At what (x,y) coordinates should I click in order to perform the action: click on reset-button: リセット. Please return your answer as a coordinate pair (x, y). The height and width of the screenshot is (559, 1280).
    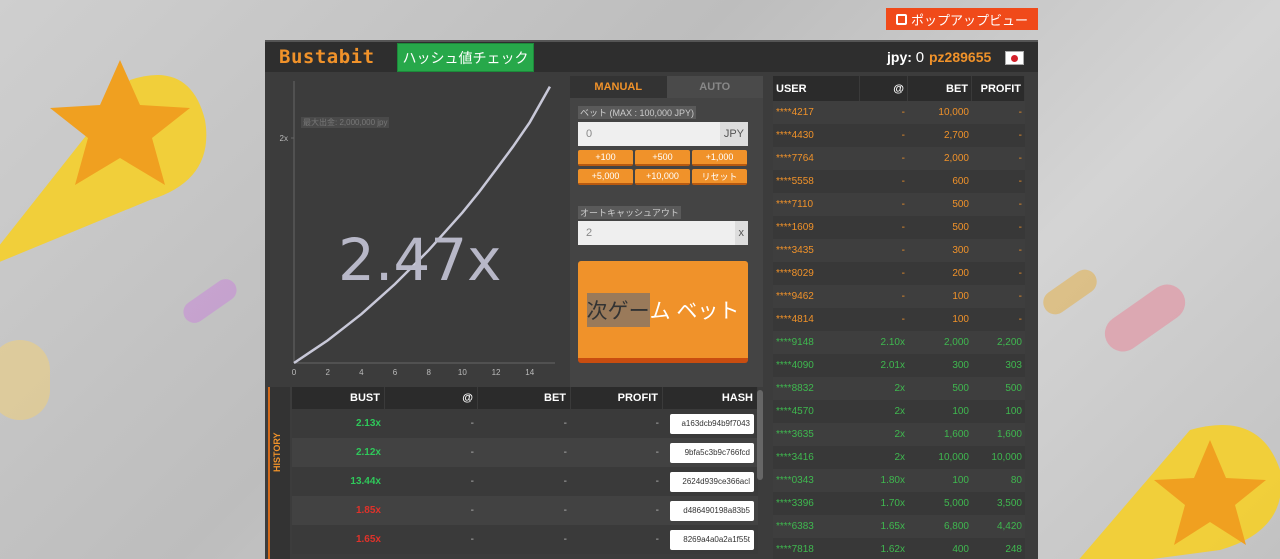
    Looking at the image, I should click on (719, 177).